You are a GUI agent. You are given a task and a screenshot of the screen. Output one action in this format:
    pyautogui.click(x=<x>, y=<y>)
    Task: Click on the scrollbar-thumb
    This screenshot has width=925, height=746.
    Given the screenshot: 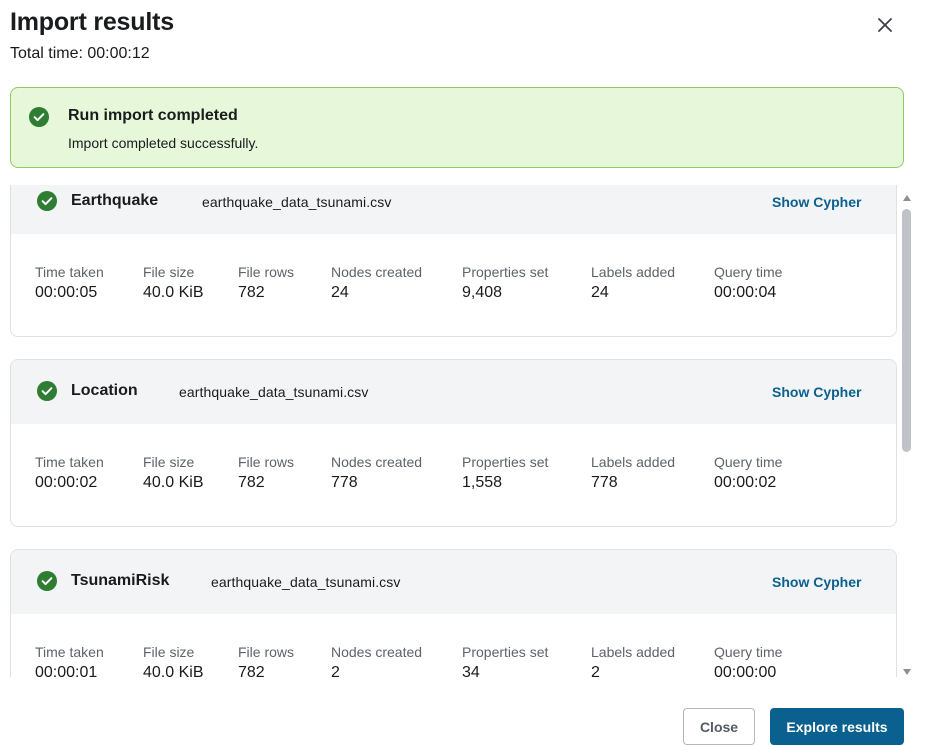 What is the action you would take?
    pyautogui.click(x=906, y=330)
    